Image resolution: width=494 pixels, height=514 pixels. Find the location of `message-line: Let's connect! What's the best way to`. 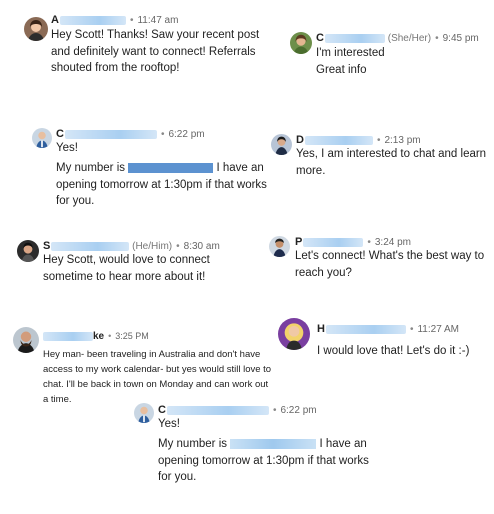

message-line: Let's connect! What's the best way to is located at coordinates (390, 256).